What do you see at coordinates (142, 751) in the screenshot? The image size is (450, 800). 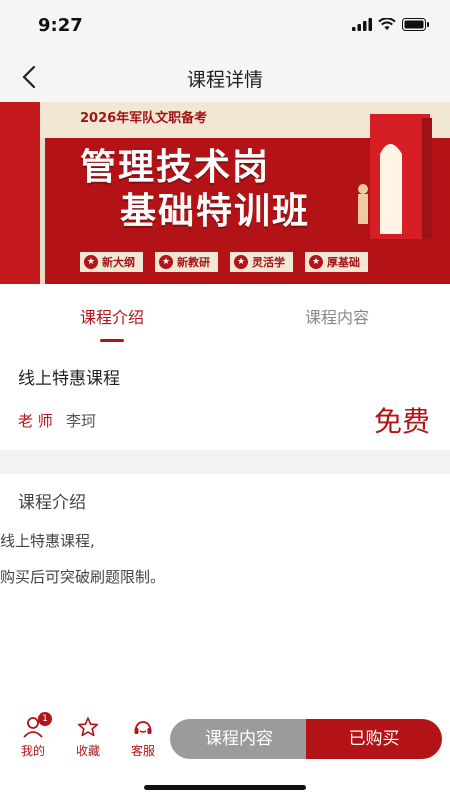 I see `service-label: 客服` at bounding box center [142, 751].